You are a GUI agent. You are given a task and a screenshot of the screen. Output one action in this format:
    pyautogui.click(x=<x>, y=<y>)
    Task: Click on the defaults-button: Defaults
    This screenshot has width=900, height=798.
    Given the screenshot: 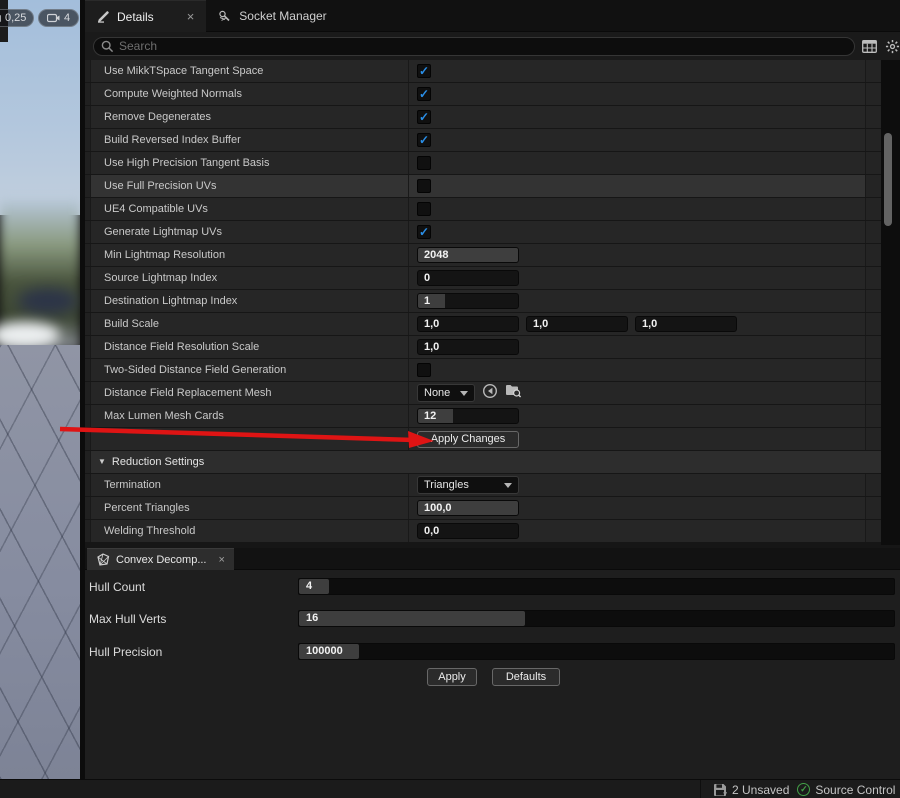 What is the action you would take?
    pyautogui.click(x=526, y=677)
    